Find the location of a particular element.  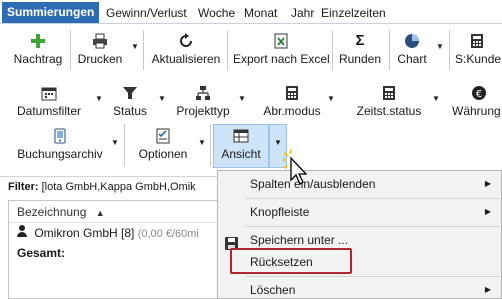

nachtrag-button: Nachtrag is located at coordinates (38, 49).